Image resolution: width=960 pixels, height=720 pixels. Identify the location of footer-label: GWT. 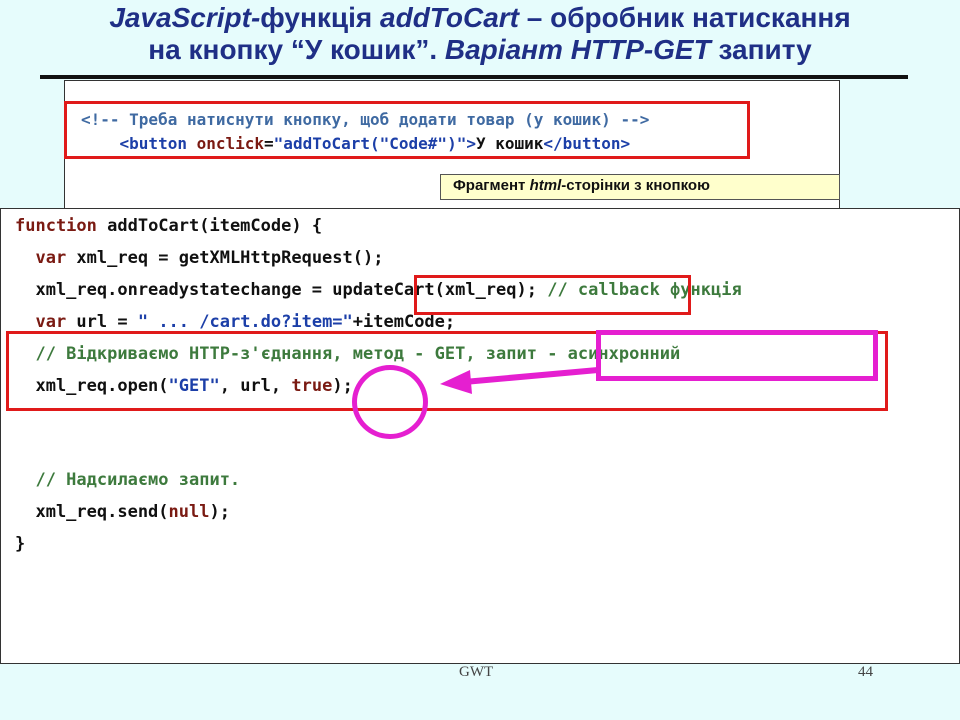
(476, 672).